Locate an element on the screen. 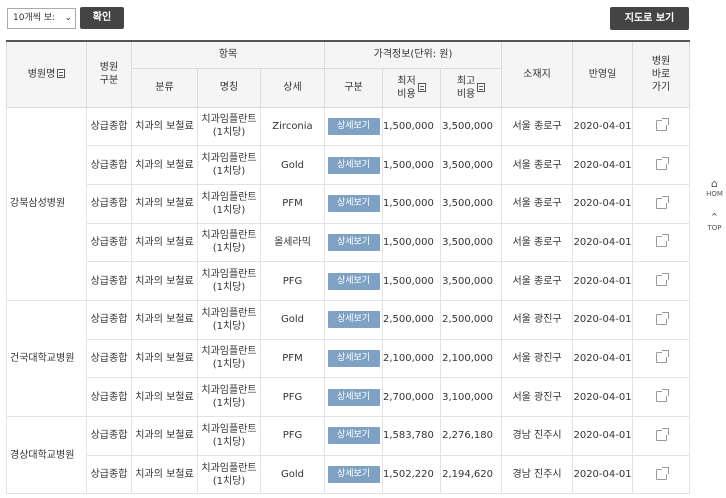 Image resolution: width=726 pixels, height=498 pixels. location: 경남 진주시 is located at coordinates (537, 436).